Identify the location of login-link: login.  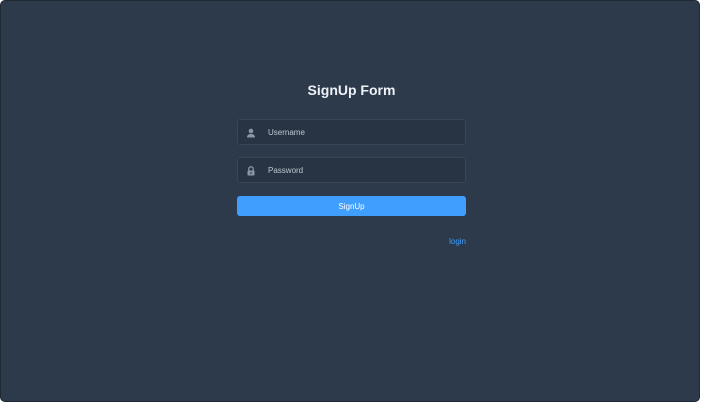
(457, 242).